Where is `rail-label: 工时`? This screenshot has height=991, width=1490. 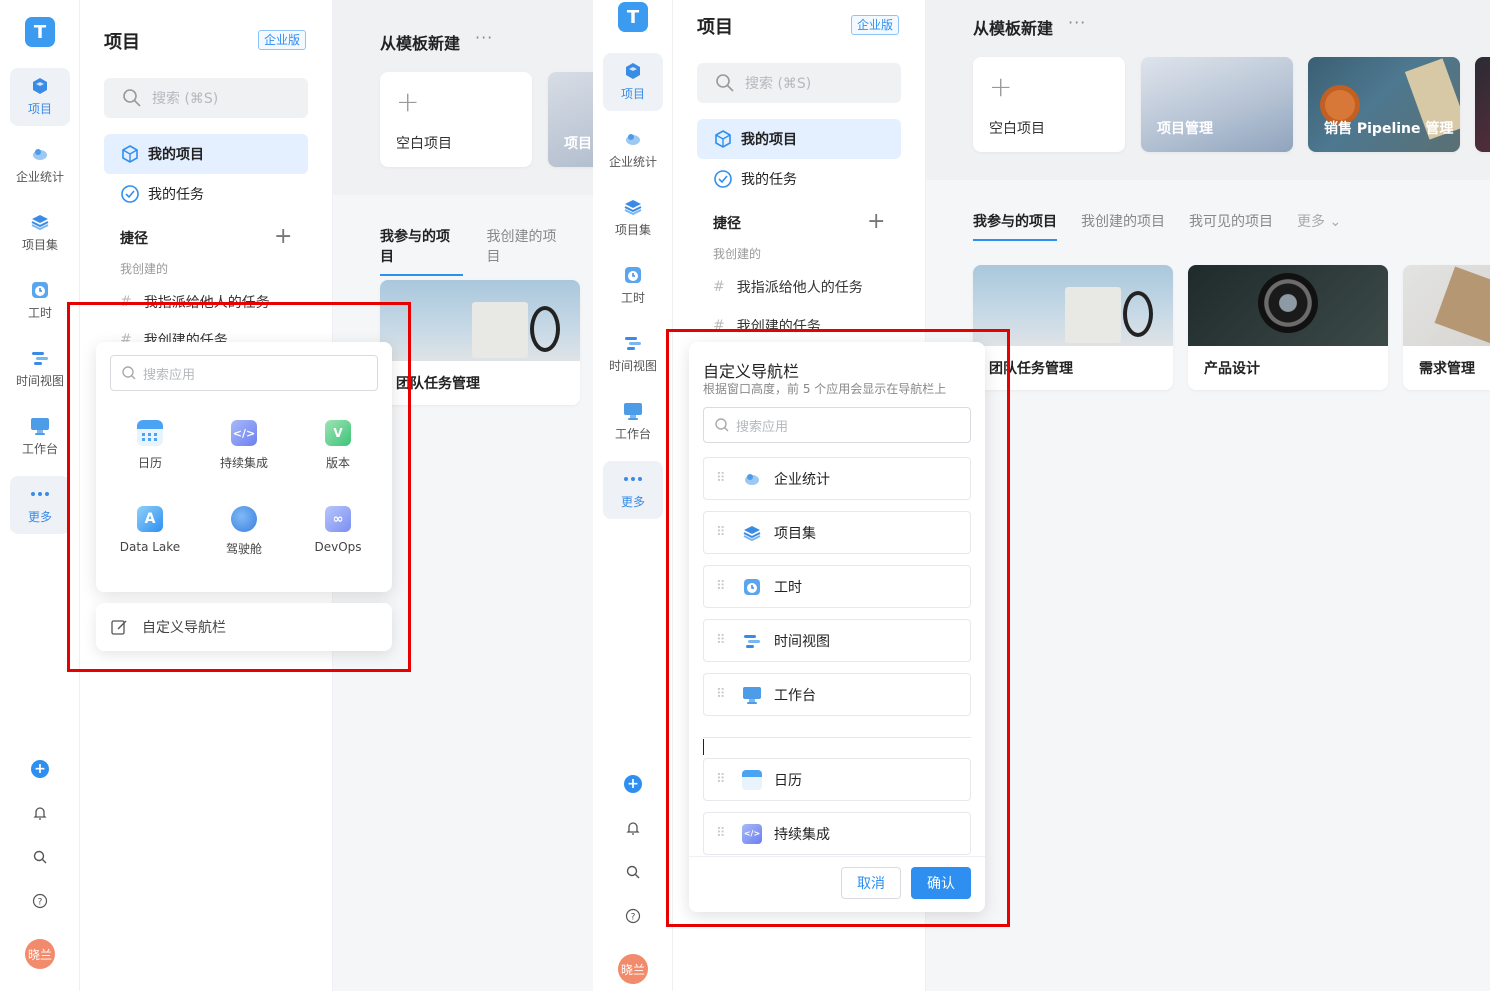 rail-label: 工时 is located at coordinates (632, 298).